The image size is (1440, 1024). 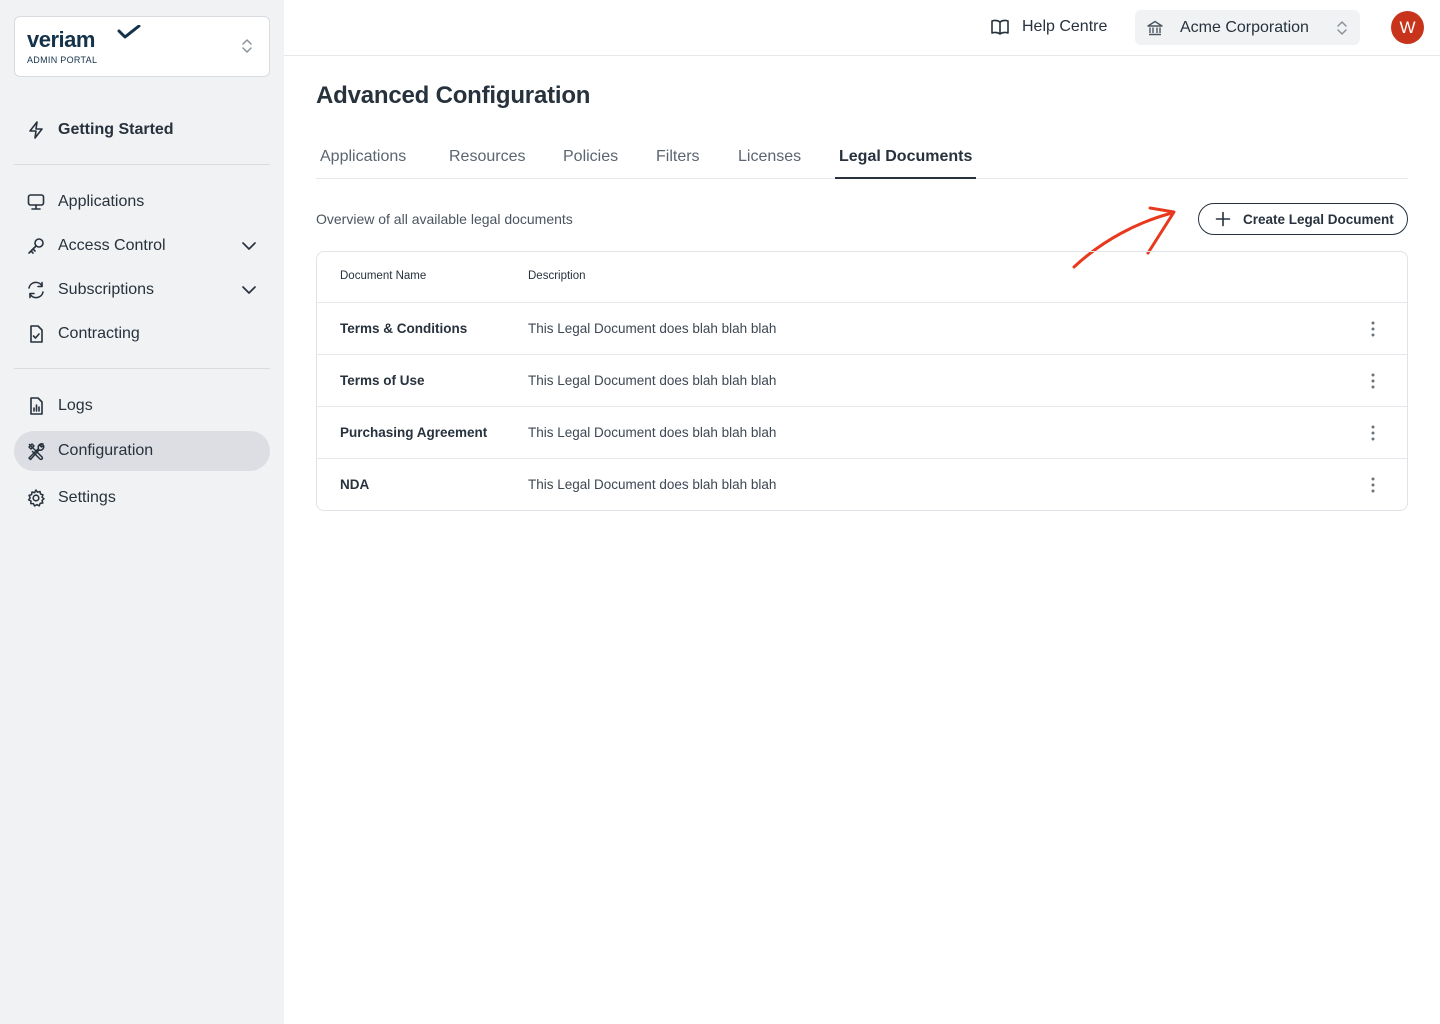 I want to click on file-chart-icon, so click(x=36, y=406).